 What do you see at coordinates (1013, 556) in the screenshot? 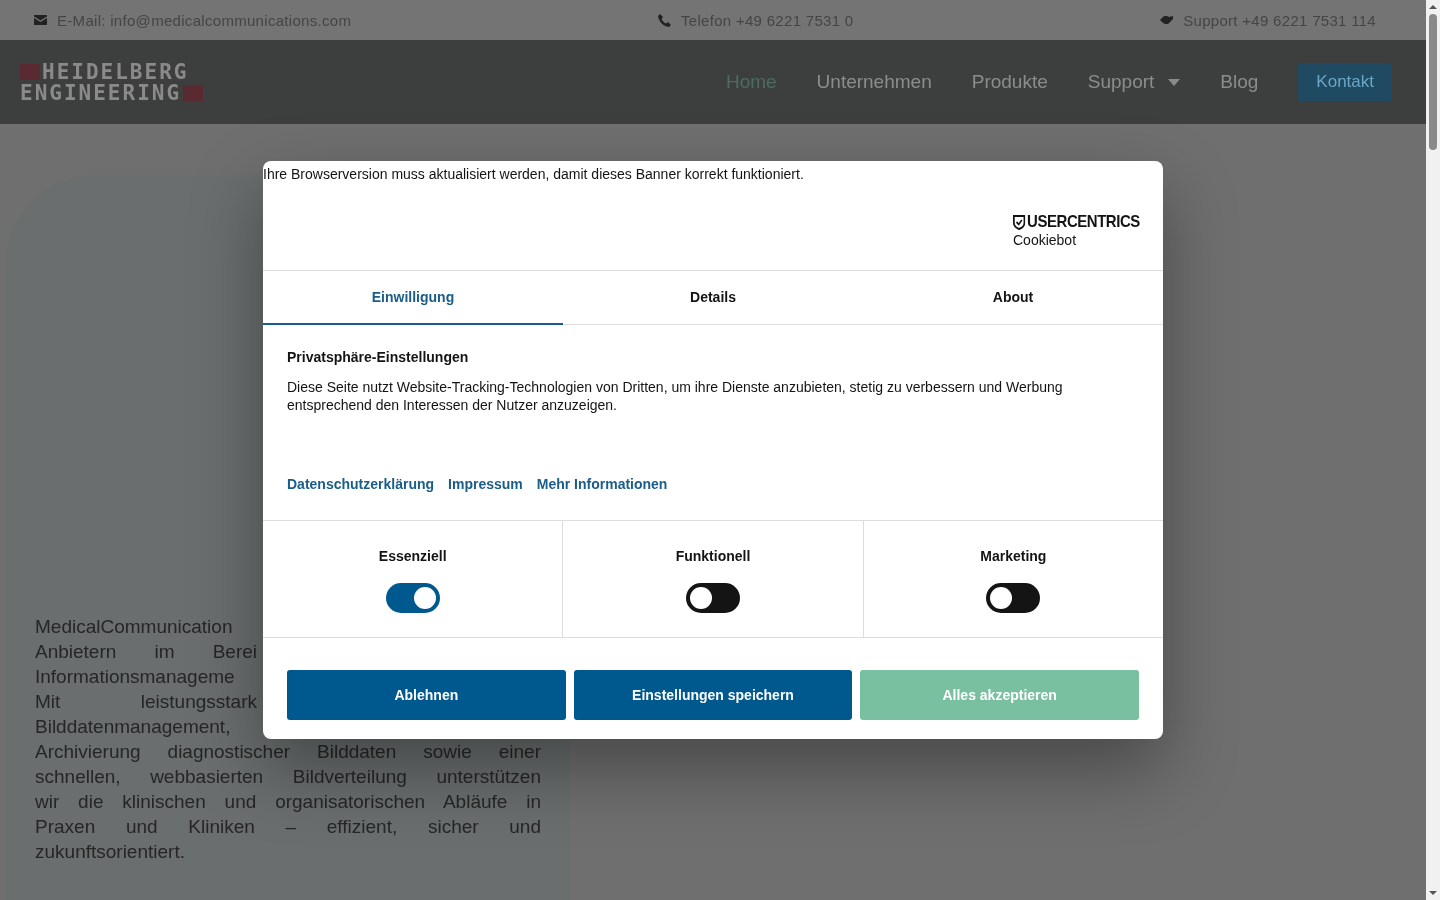
I see `category-label: Marketing` at bounding box center [1013, 556].